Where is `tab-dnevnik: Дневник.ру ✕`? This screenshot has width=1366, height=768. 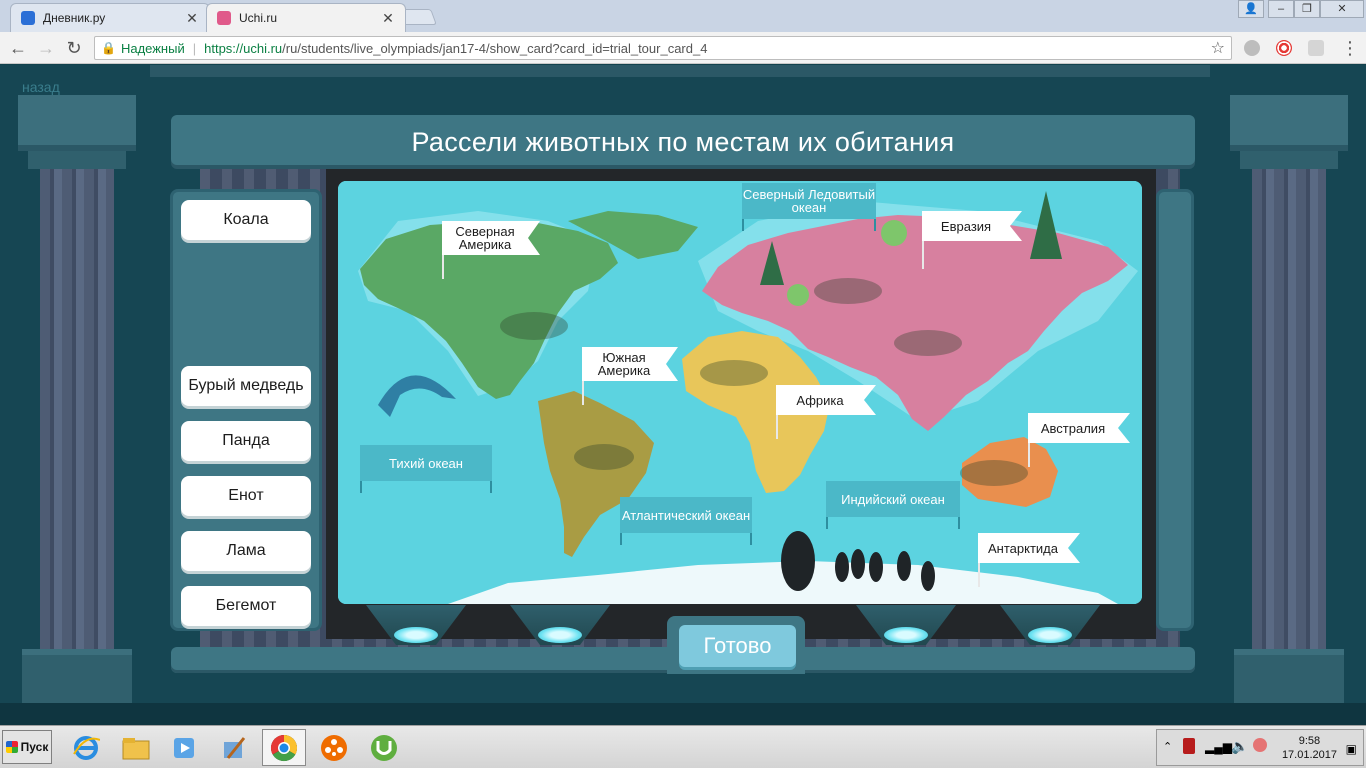 tab-dnevnik: Дневник.ру ✕ is located at coordinates (110, 17).